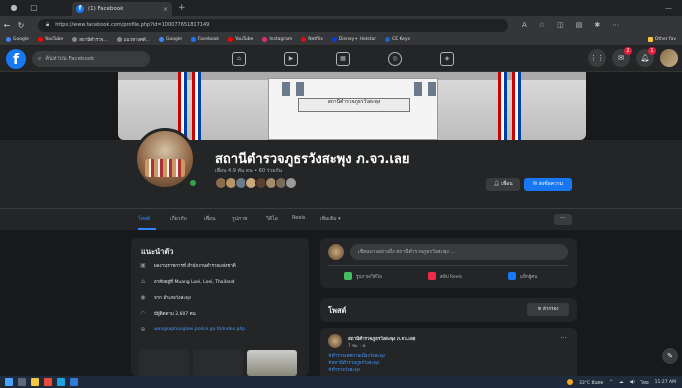 The height and width of the screenshot is (388, 682). Describe the element at coordinates (542, 25) in the screenshot. I see `favorite-star-icon: ☆` at that location.